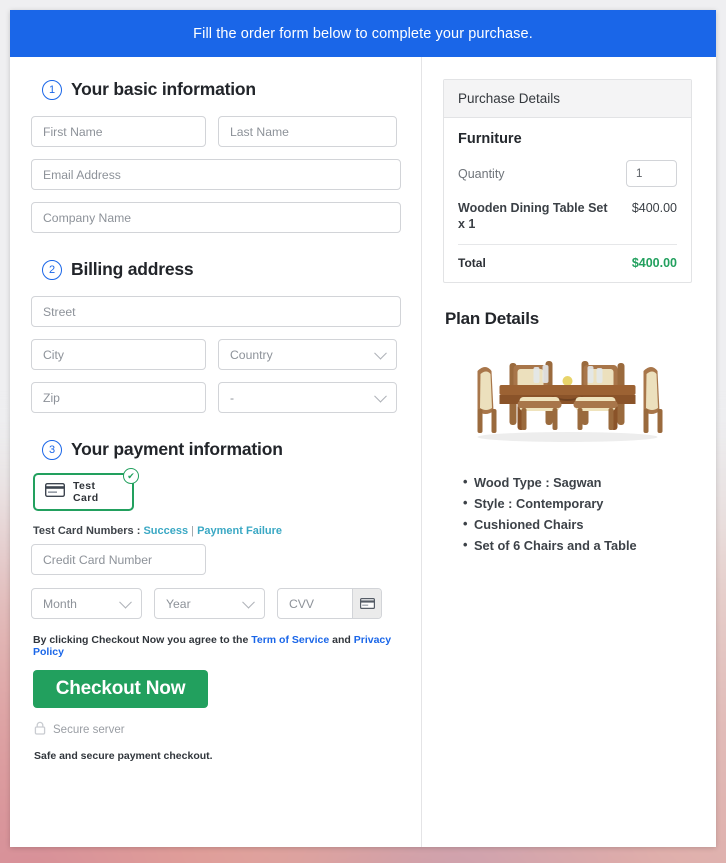 This screenshot has height=863, width=726. Describe the element at coordinates (232, 397) in the screenshot. I see `state-select-value: -` at that location.